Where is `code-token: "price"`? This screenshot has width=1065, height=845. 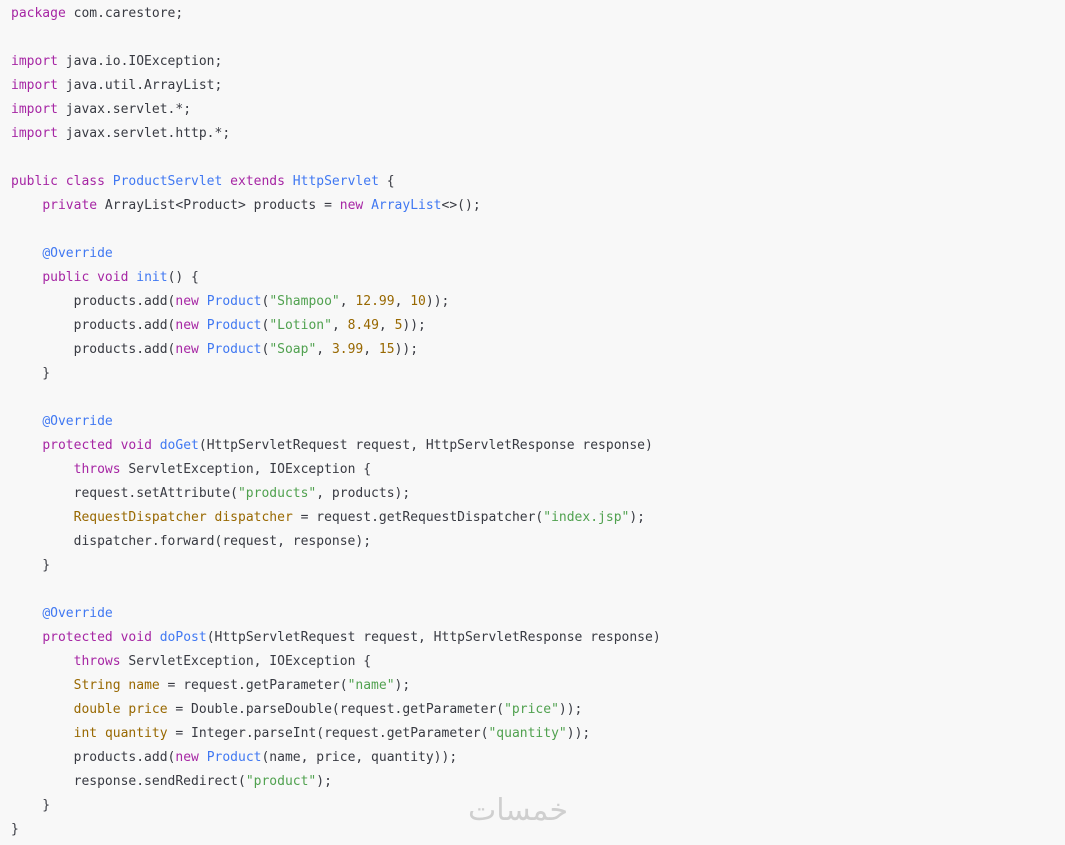
code-token: "price" is located at coordinates (531, 709).